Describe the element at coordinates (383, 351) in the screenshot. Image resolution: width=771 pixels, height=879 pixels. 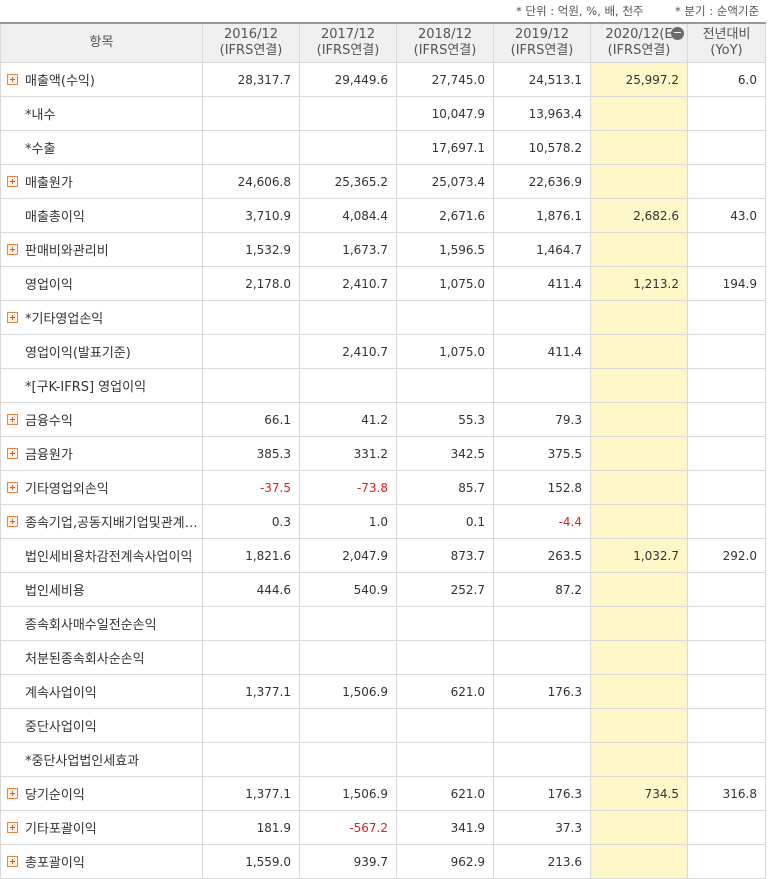
I see `table-row: 영업이익(발표기준) 2,410.7 1,075.0 411.4` at that location.